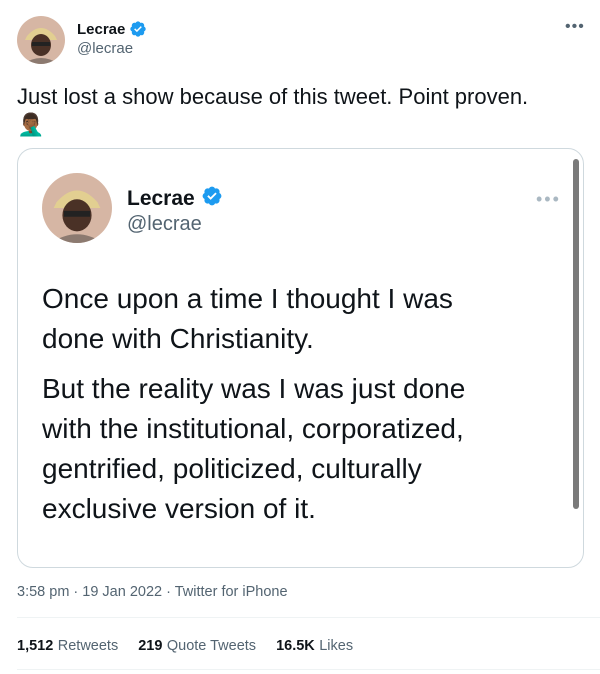 The image size is (600, 674). I want to click on quoted-more-icon: •••, so click(548, 199).